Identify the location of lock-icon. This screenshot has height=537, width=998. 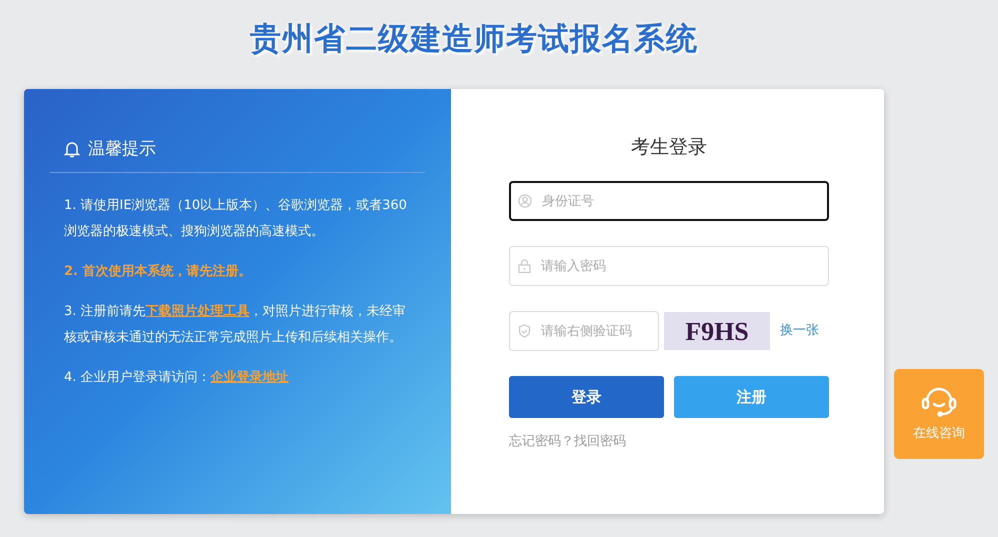
(524, 266).